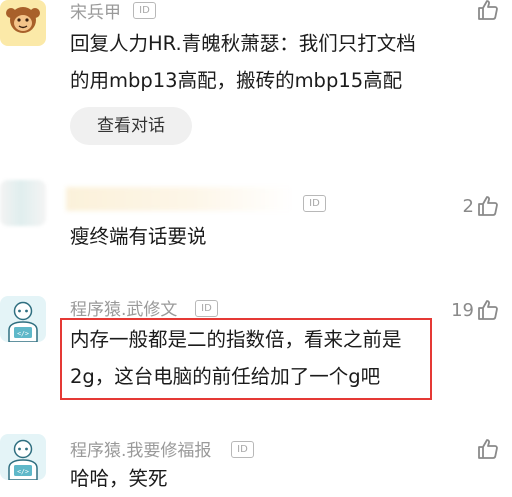 This screenshot has width=512, height=497. I want to click on comment-text: 瘦终端有话要说, so click(138, 236).